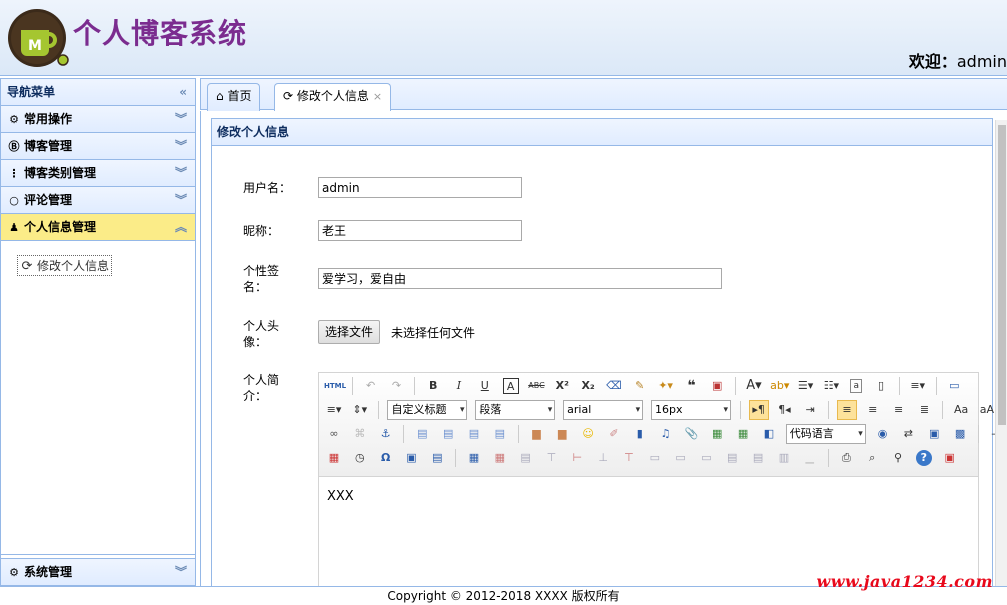 The width and height of the screenshot is (1007, 605). Describe the element at coordinates (954, 386) in the screenshot. I see `preview-icon: ▭` at that location.